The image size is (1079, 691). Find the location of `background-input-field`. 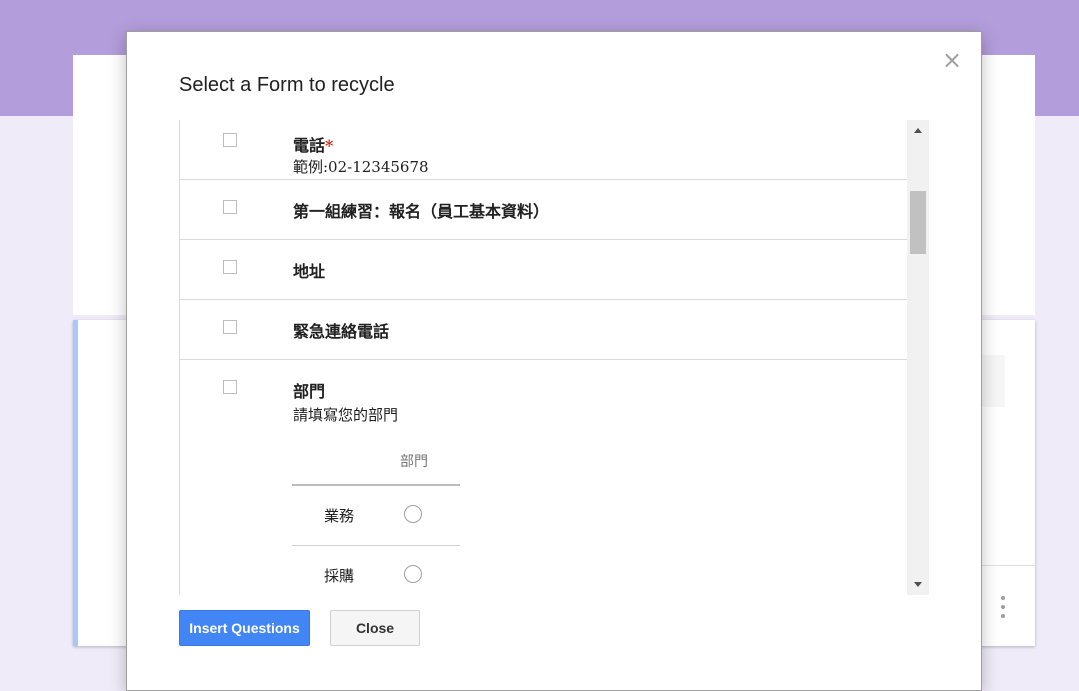

background-input-field is located at coordinates (993, 381).